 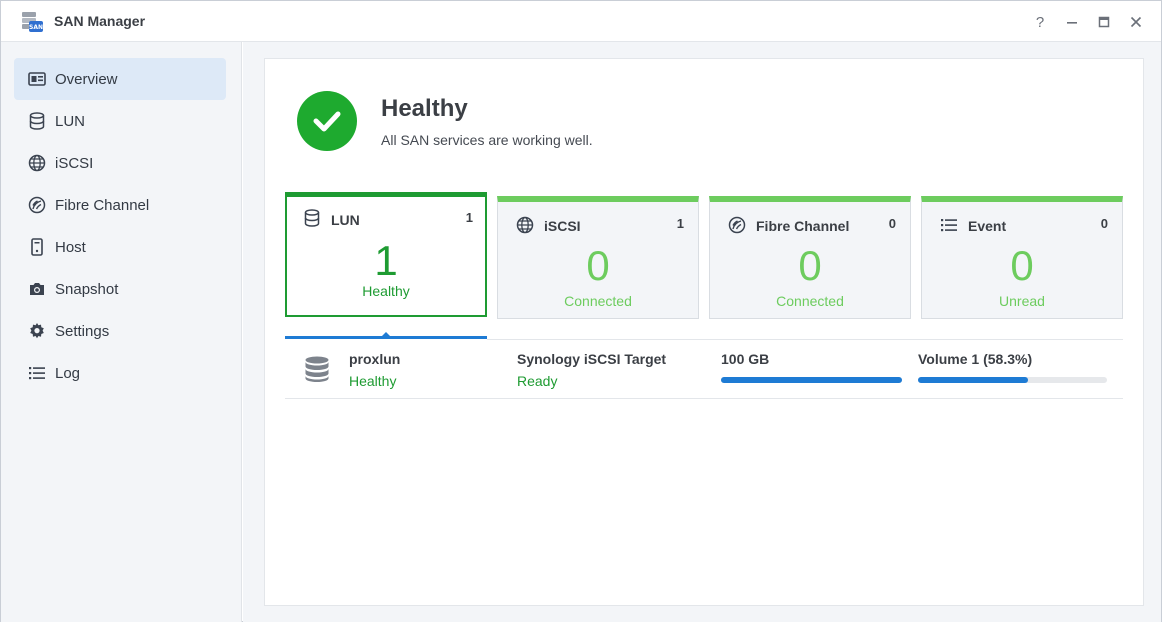 I want to click on maximize-button, so click(x=1104, y=22).